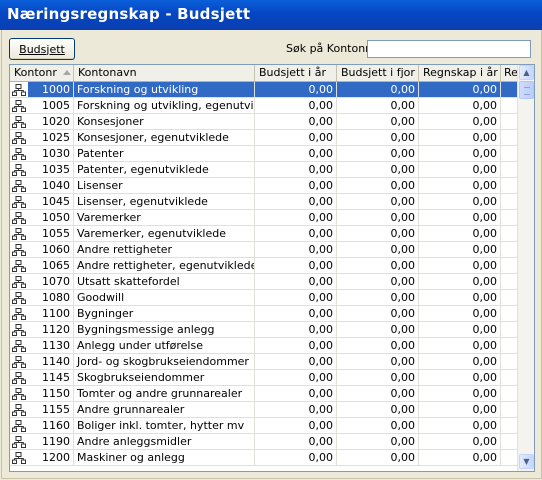 This screenshot has width=542, height=480. Describe the element at coordinates (51, 217) in the screenshot. I see `account-number: 1050` at that location.